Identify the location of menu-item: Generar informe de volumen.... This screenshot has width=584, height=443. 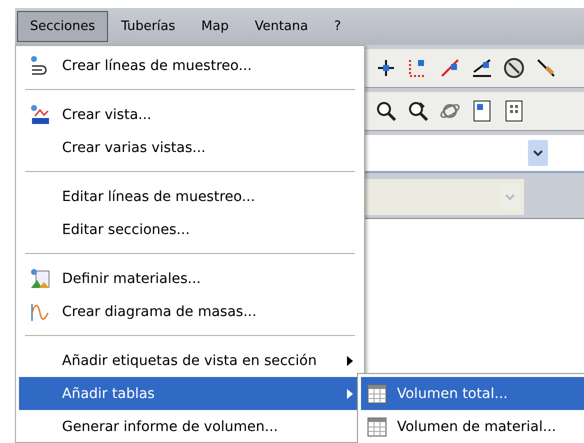
(190, 426).